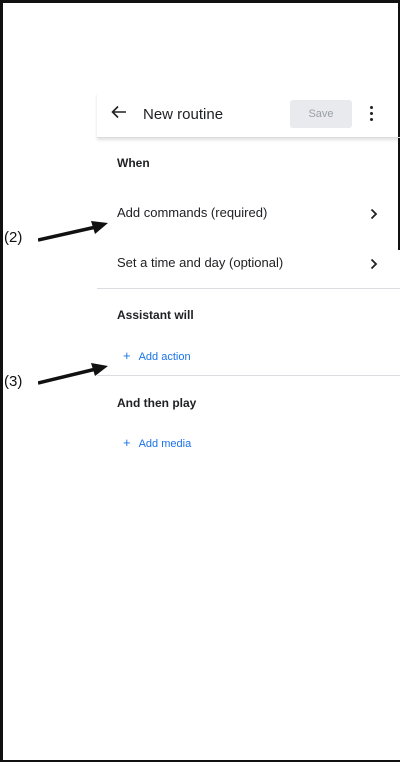 This screenshot has width=400, height=762. I want to click on and-then-play-heading: And then play, so click(157, 403).